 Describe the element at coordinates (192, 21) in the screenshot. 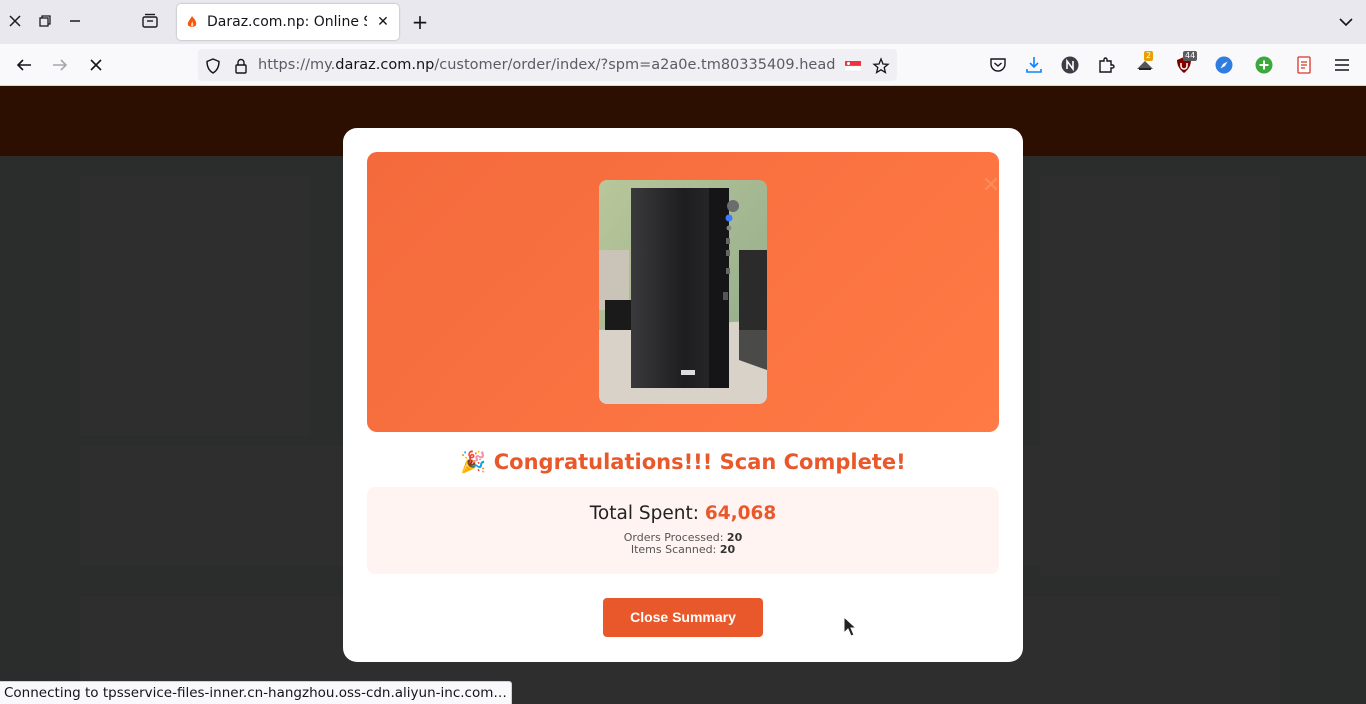

I see `daraz-favicon-icon` at that location.